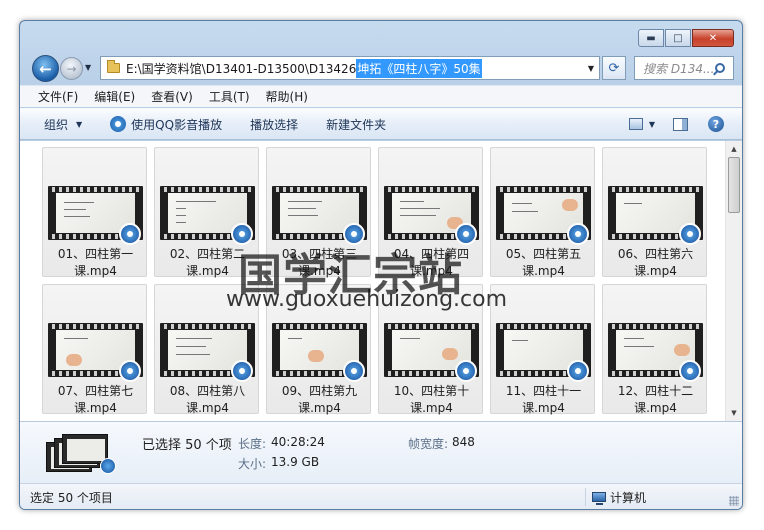  I want to click on menu-edit: 编辑(E), so click(114, 96).